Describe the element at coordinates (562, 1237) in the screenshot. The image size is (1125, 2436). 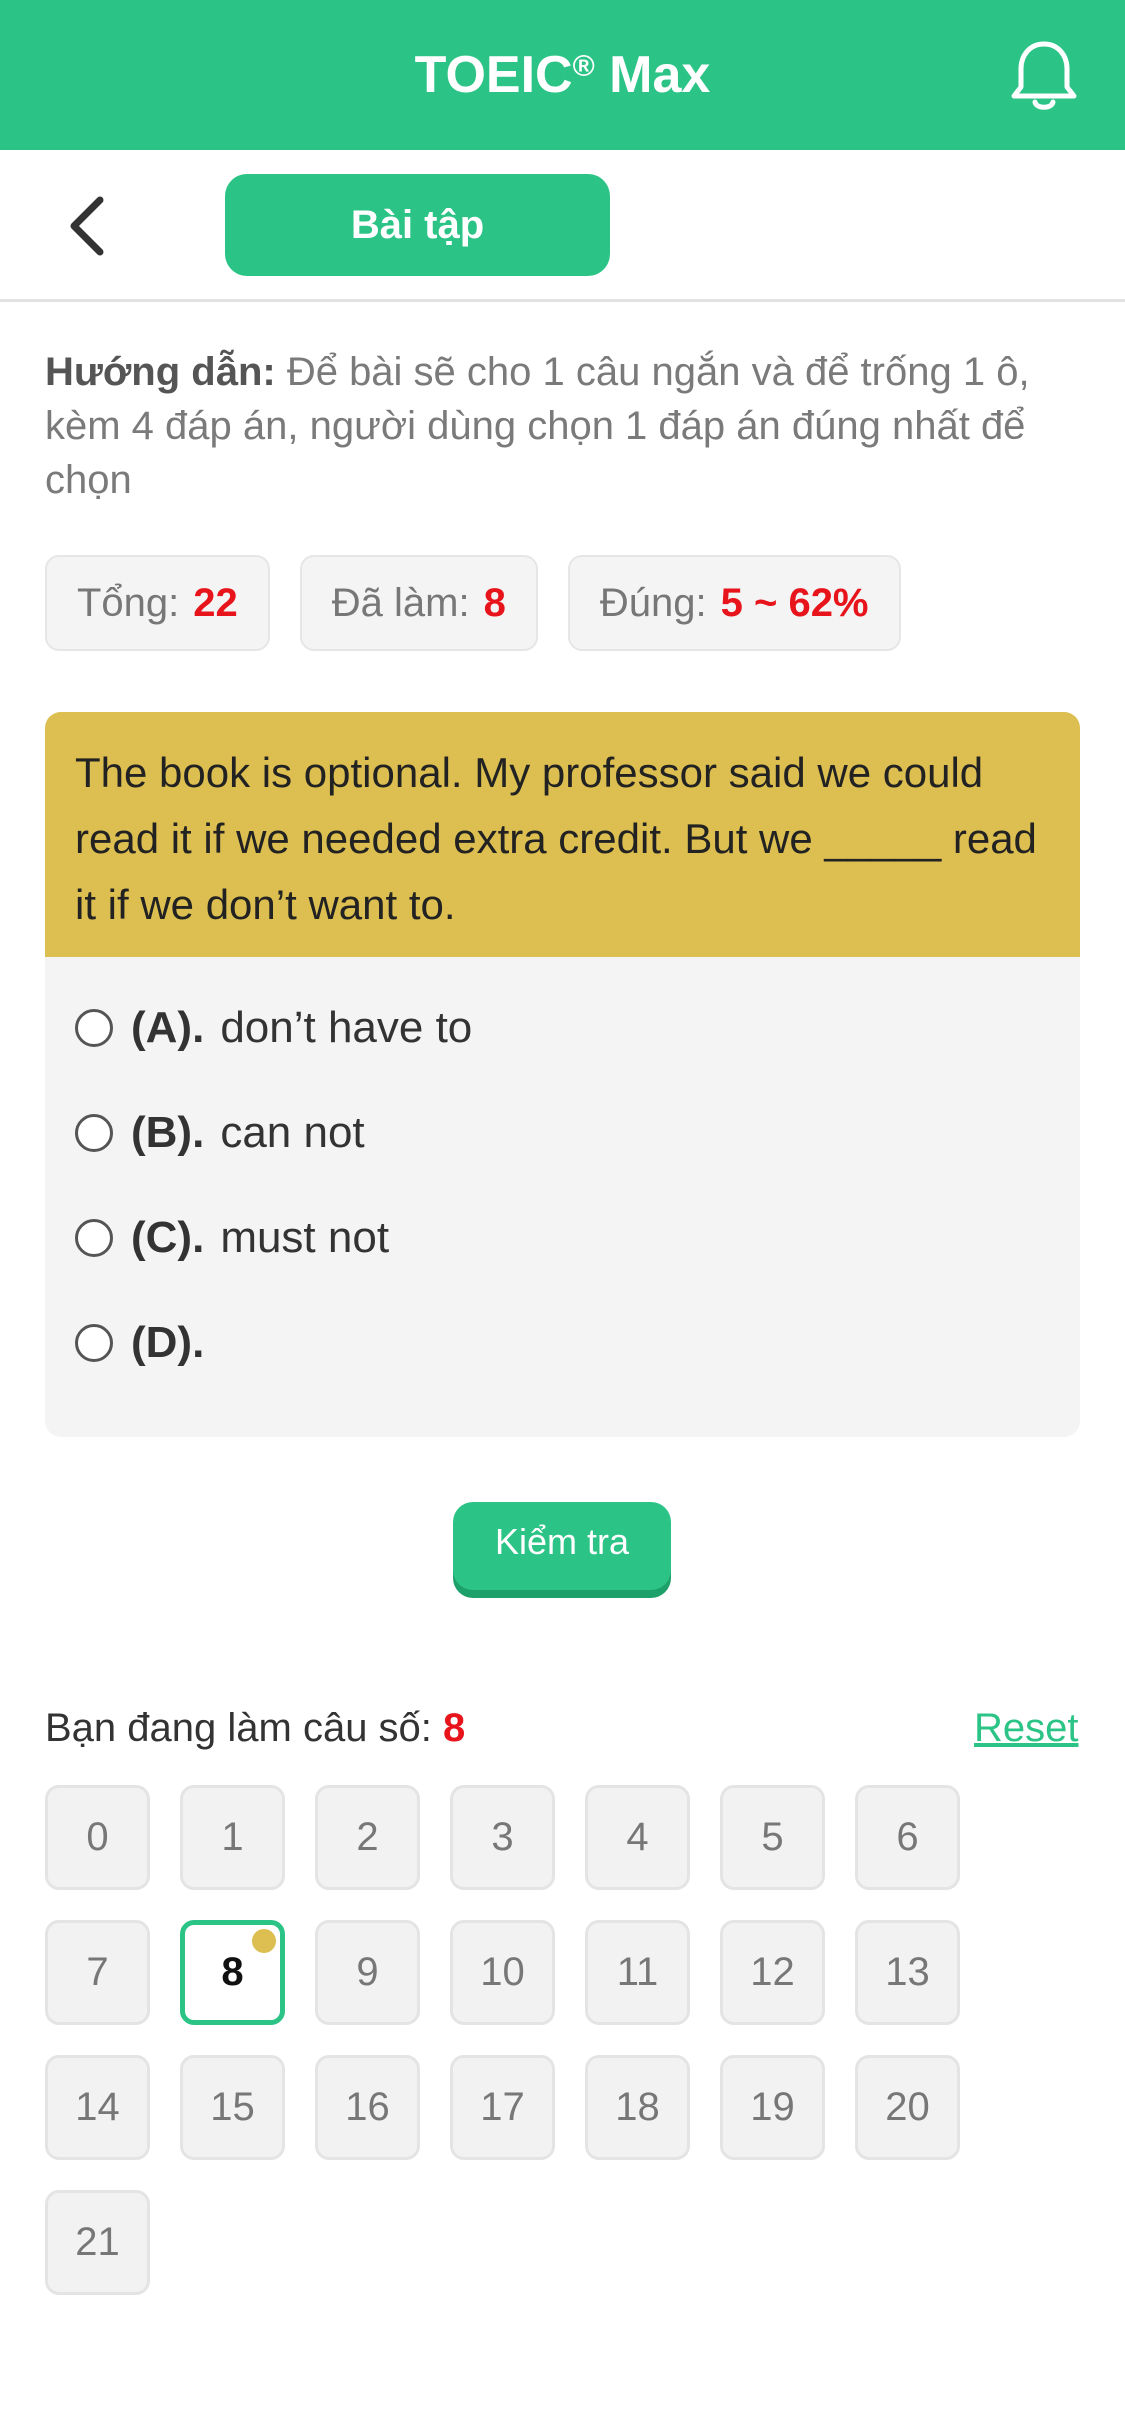
I see `option-c: (C). must not` at that location.